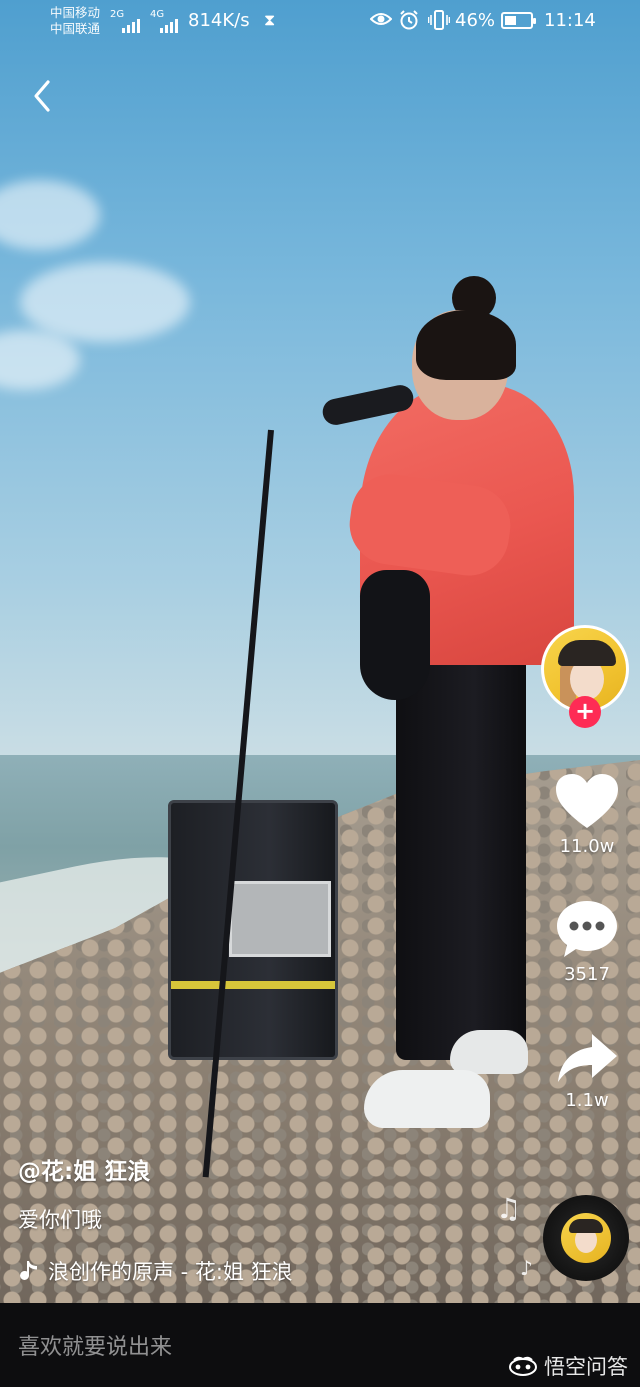 Image resolution: width=640 pixels, height=1387 pixels. What do you see at coordinates (395, 635) in the screenshot?
I see `guitar` at bounding box center [395, 635].